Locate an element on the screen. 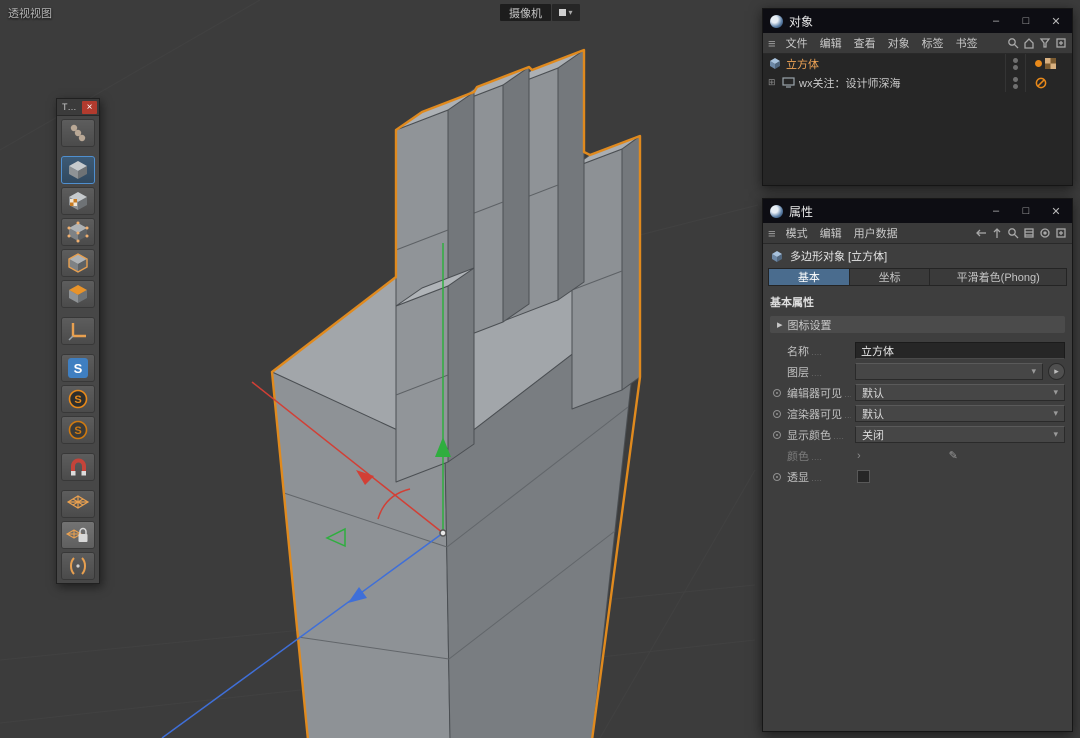  camera-options-button: ▾ is located at coordinates (566, 12).